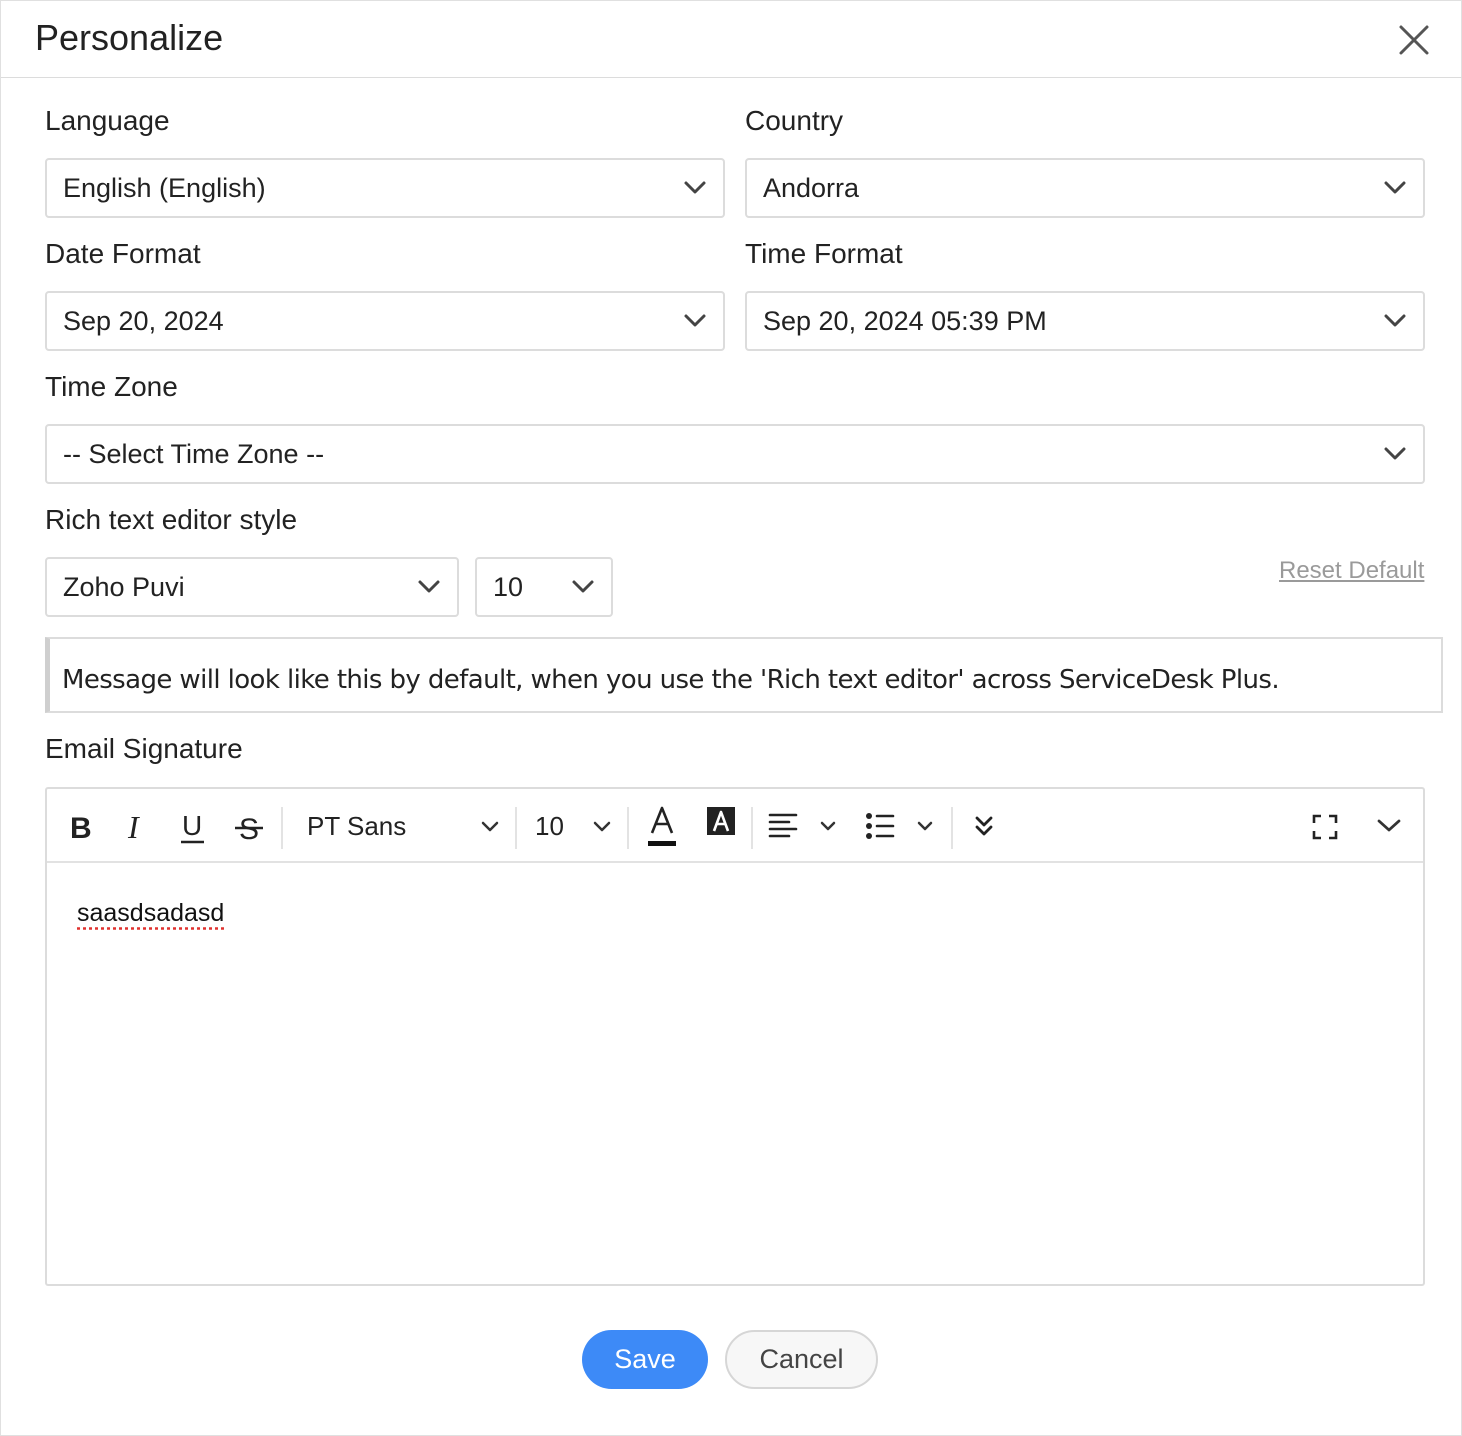 The width and height of the screenshot is (1462, 1436). I want to click on more-icon, so click(984, 827).